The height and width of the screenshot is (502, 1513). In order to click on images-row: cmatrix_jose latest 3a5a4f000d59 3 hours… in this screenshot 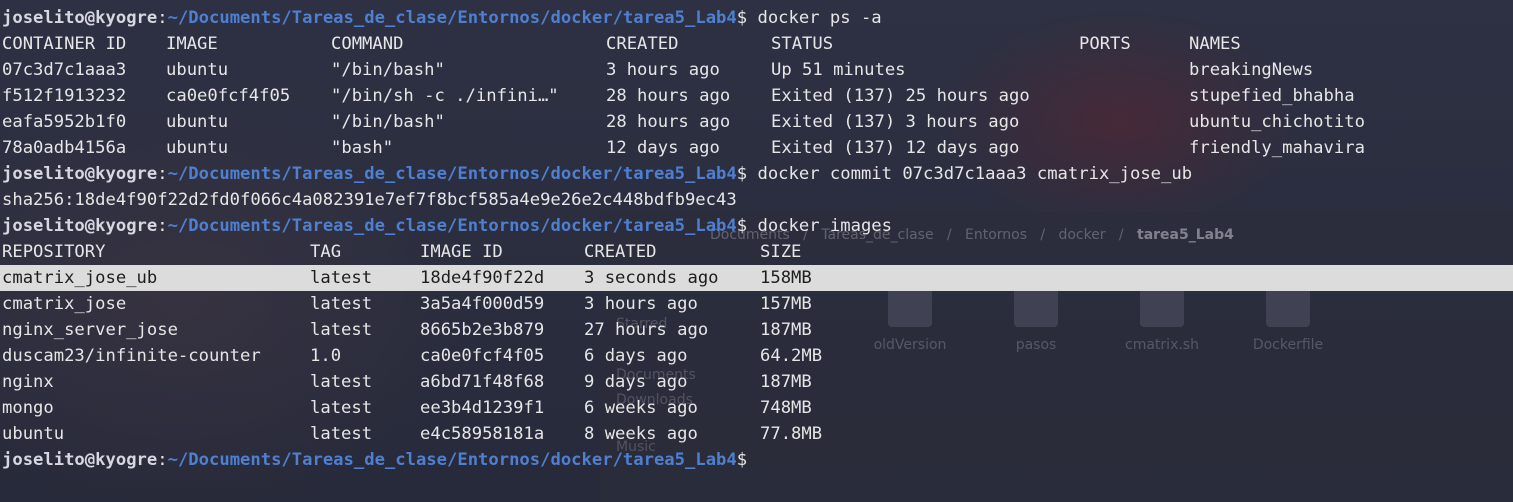, I will do `click(757, 304)`.